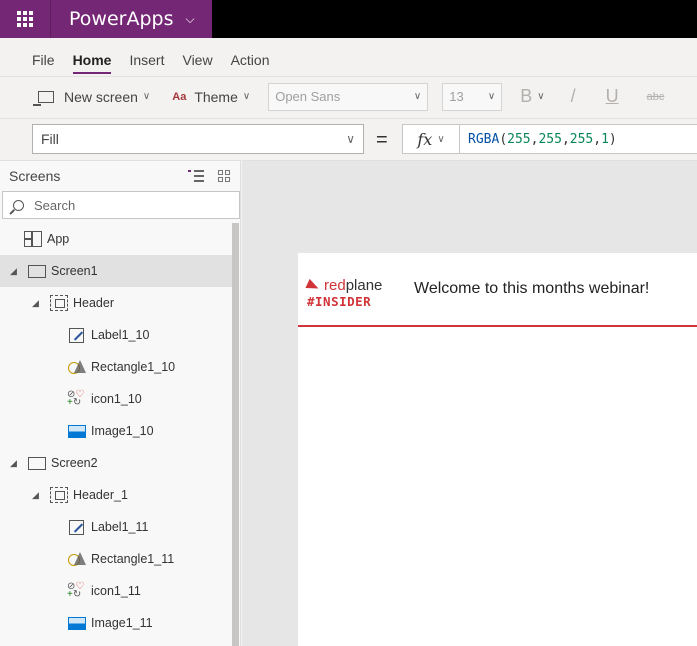 The width and height of the screenshot is (697, 646). Describe the element at coordinates (121, 205) in the screenshot. I see `search-input: Search` at that location.